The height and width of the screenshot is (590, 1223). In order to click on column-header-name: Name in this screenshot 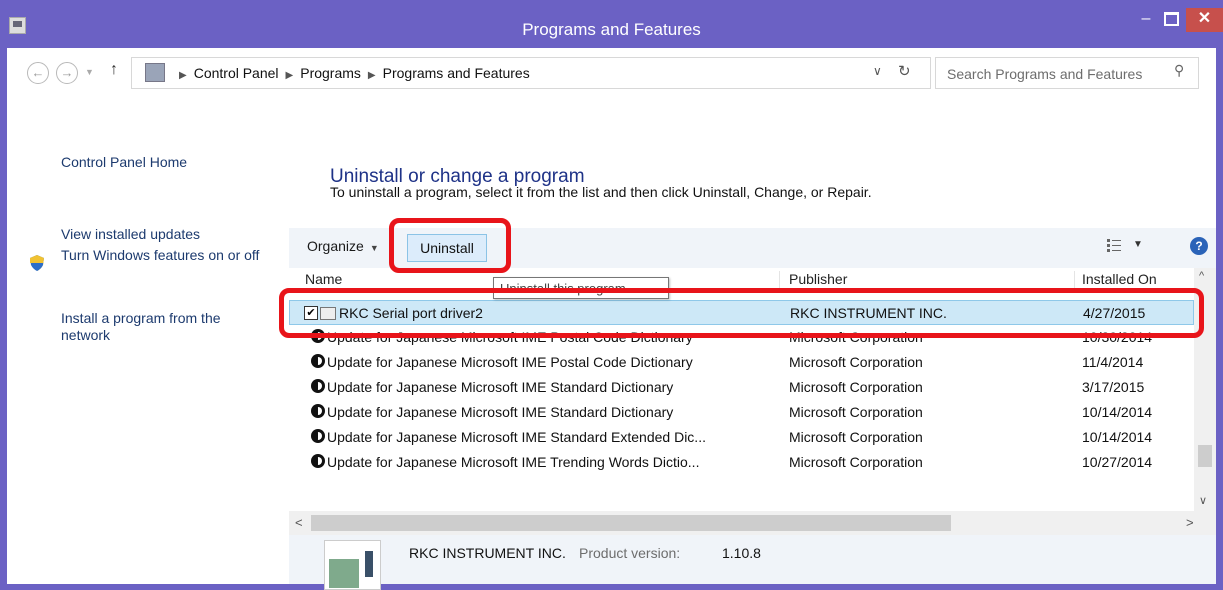, I will do `click(323, 279)`.